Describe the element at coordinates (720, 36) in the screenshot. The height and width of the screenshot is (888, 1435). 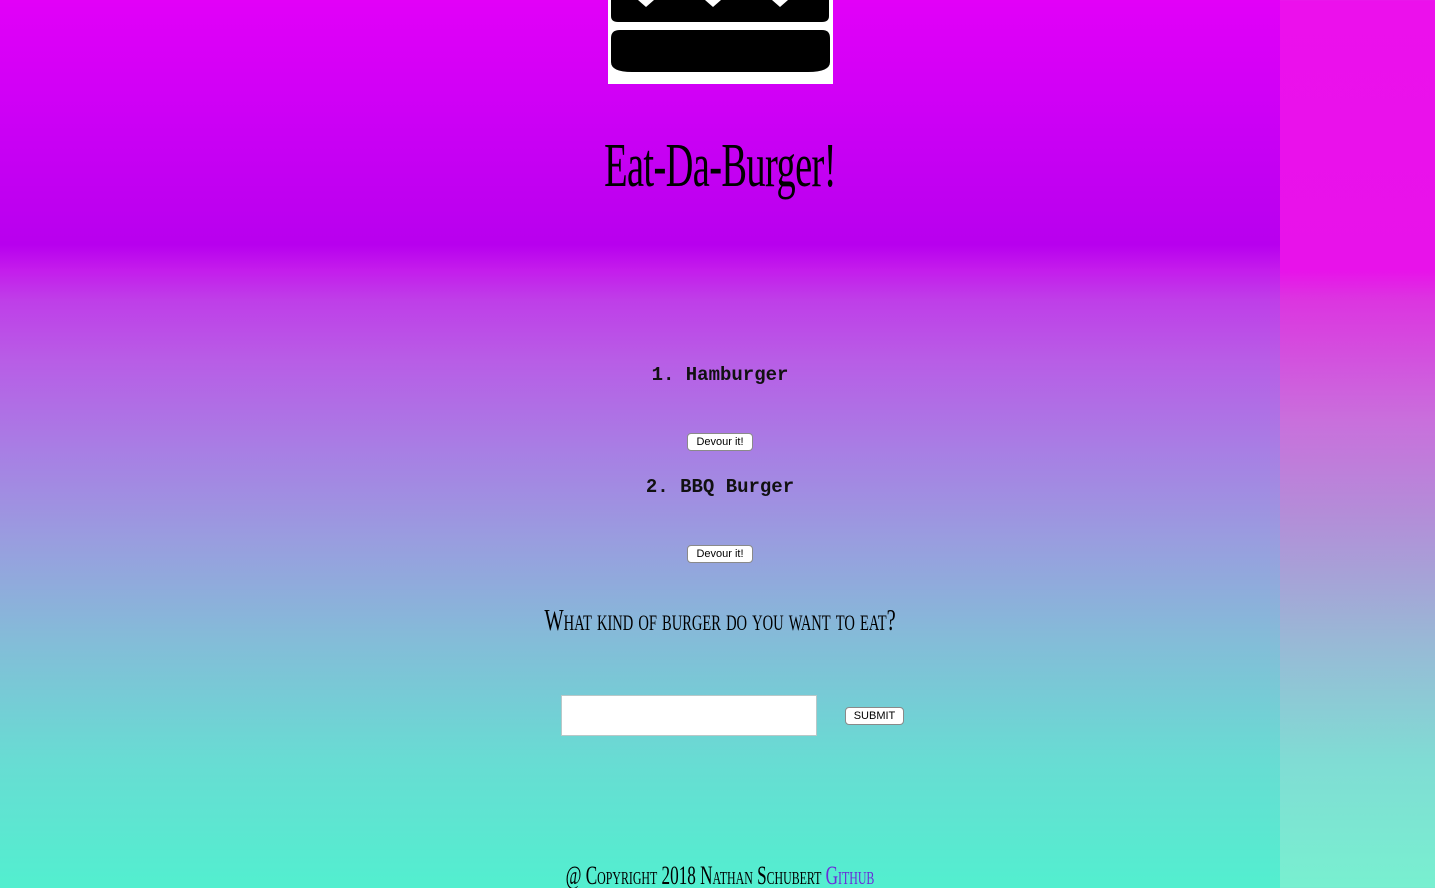
I see `burger-icon` at that location.